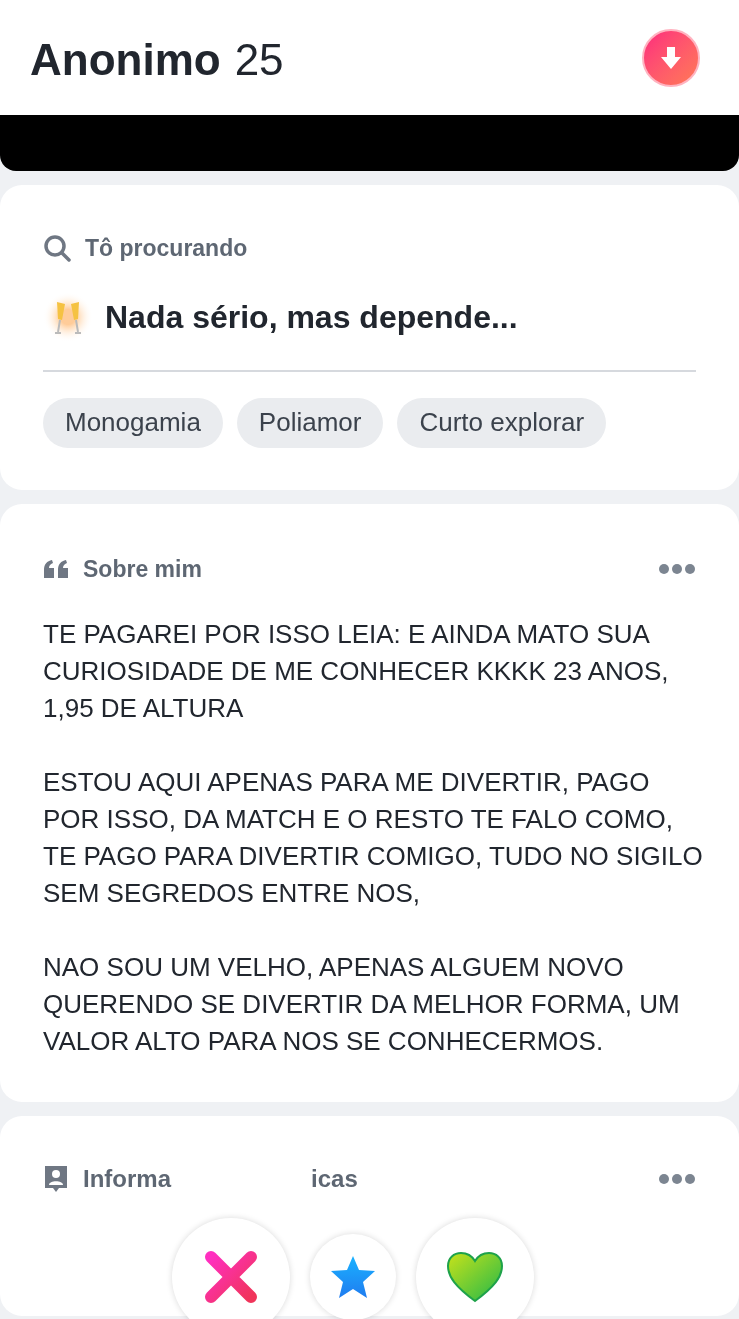 The width and height of the screenshot is (739, 1319). What do you see at coordinates (127, 1179) in the screenshot?
I see `section-label: Informa` at bounding box center [127, 1179].